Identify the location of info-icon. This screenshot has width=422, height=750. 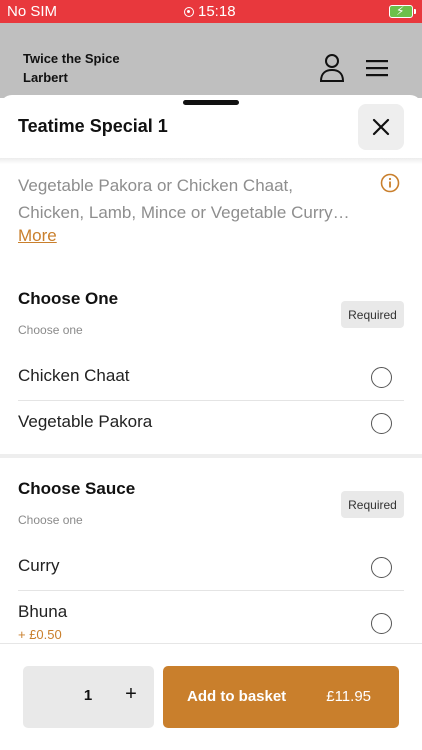
(390, 183).